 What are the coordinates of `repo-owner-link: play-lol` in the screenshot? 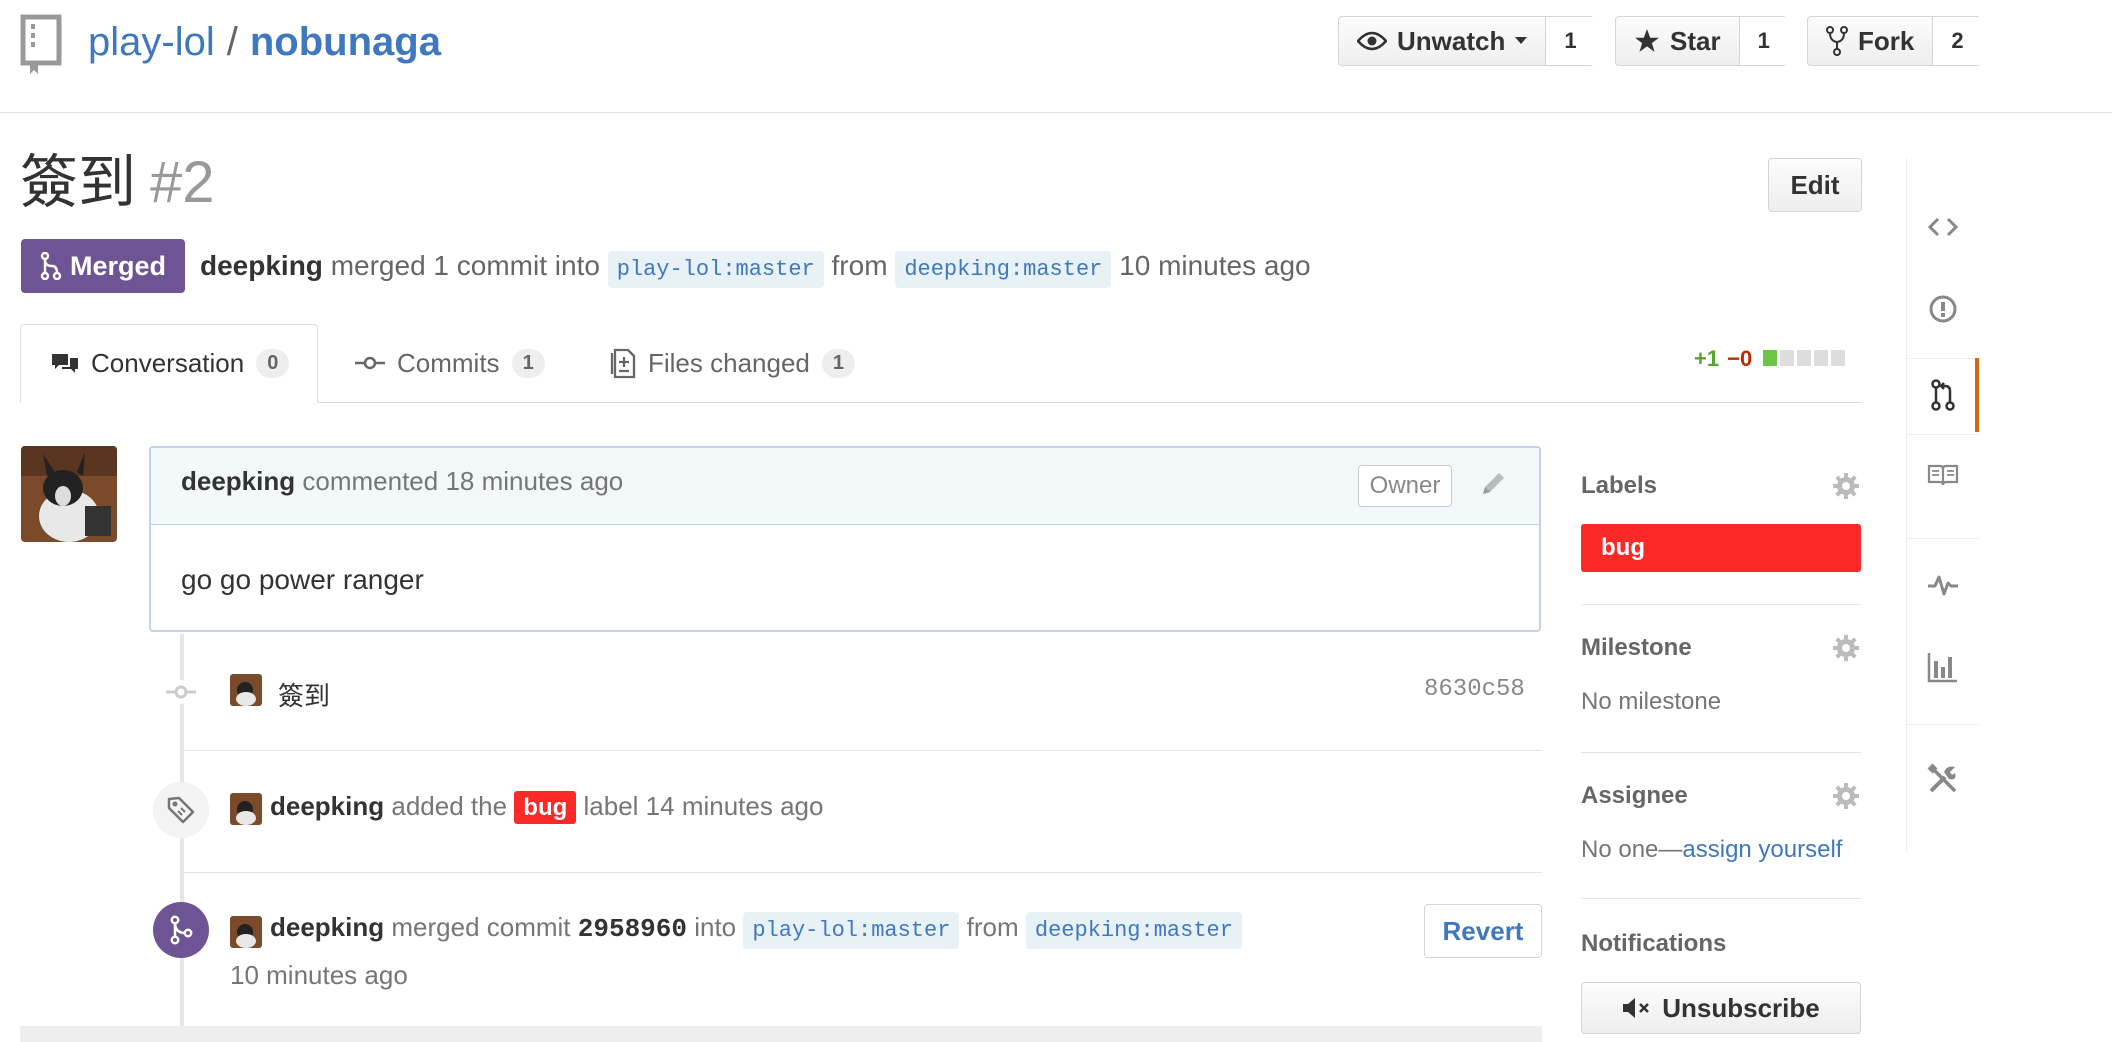 It's located at (151, 42).